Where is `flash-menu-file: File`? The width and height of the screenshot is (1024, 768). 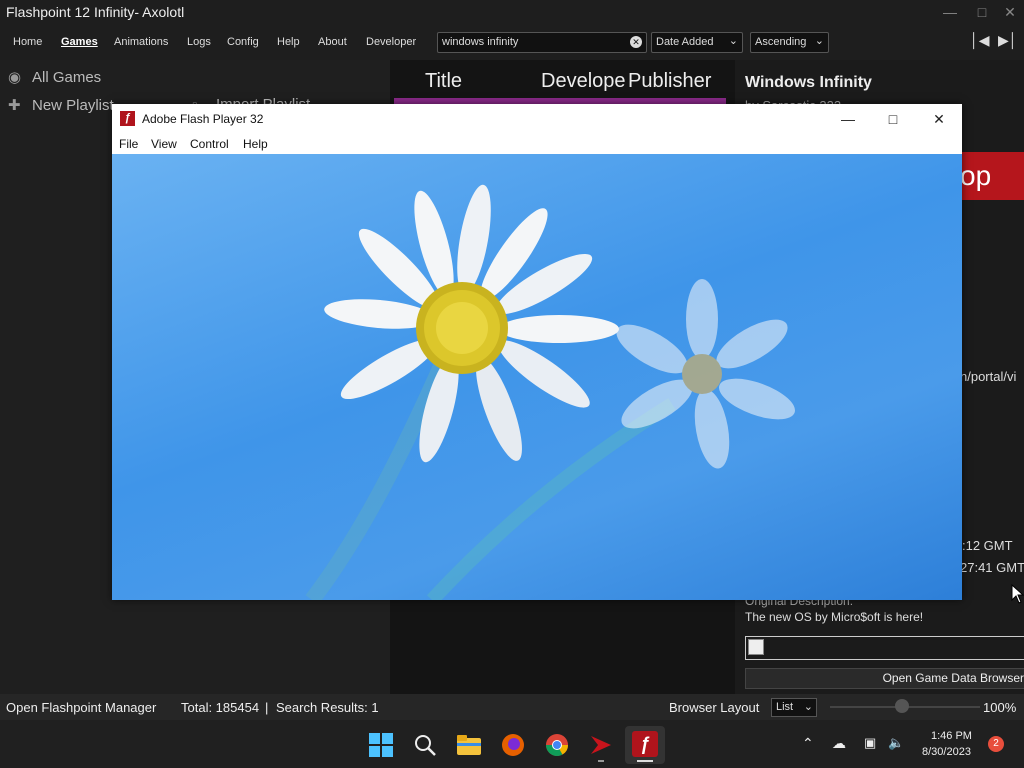
flash-menu-file: File is located at coordinates (128, 144).